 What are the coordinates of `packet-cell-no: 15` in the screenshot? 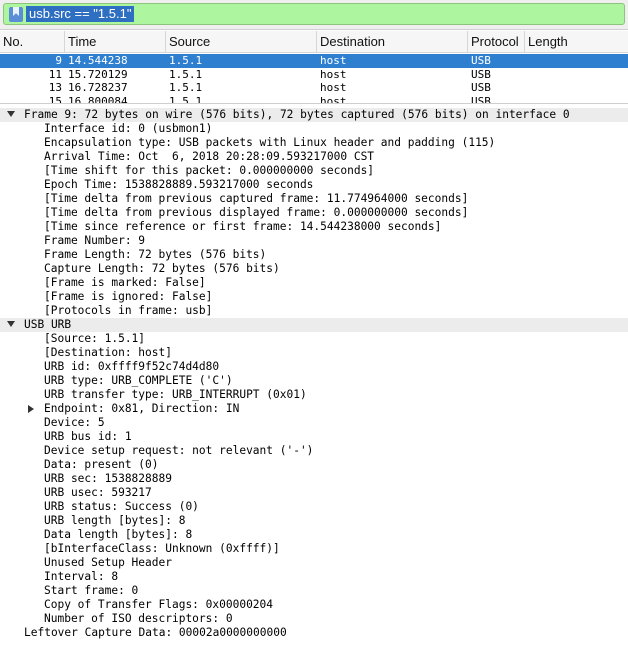 It's located at (55, 99).